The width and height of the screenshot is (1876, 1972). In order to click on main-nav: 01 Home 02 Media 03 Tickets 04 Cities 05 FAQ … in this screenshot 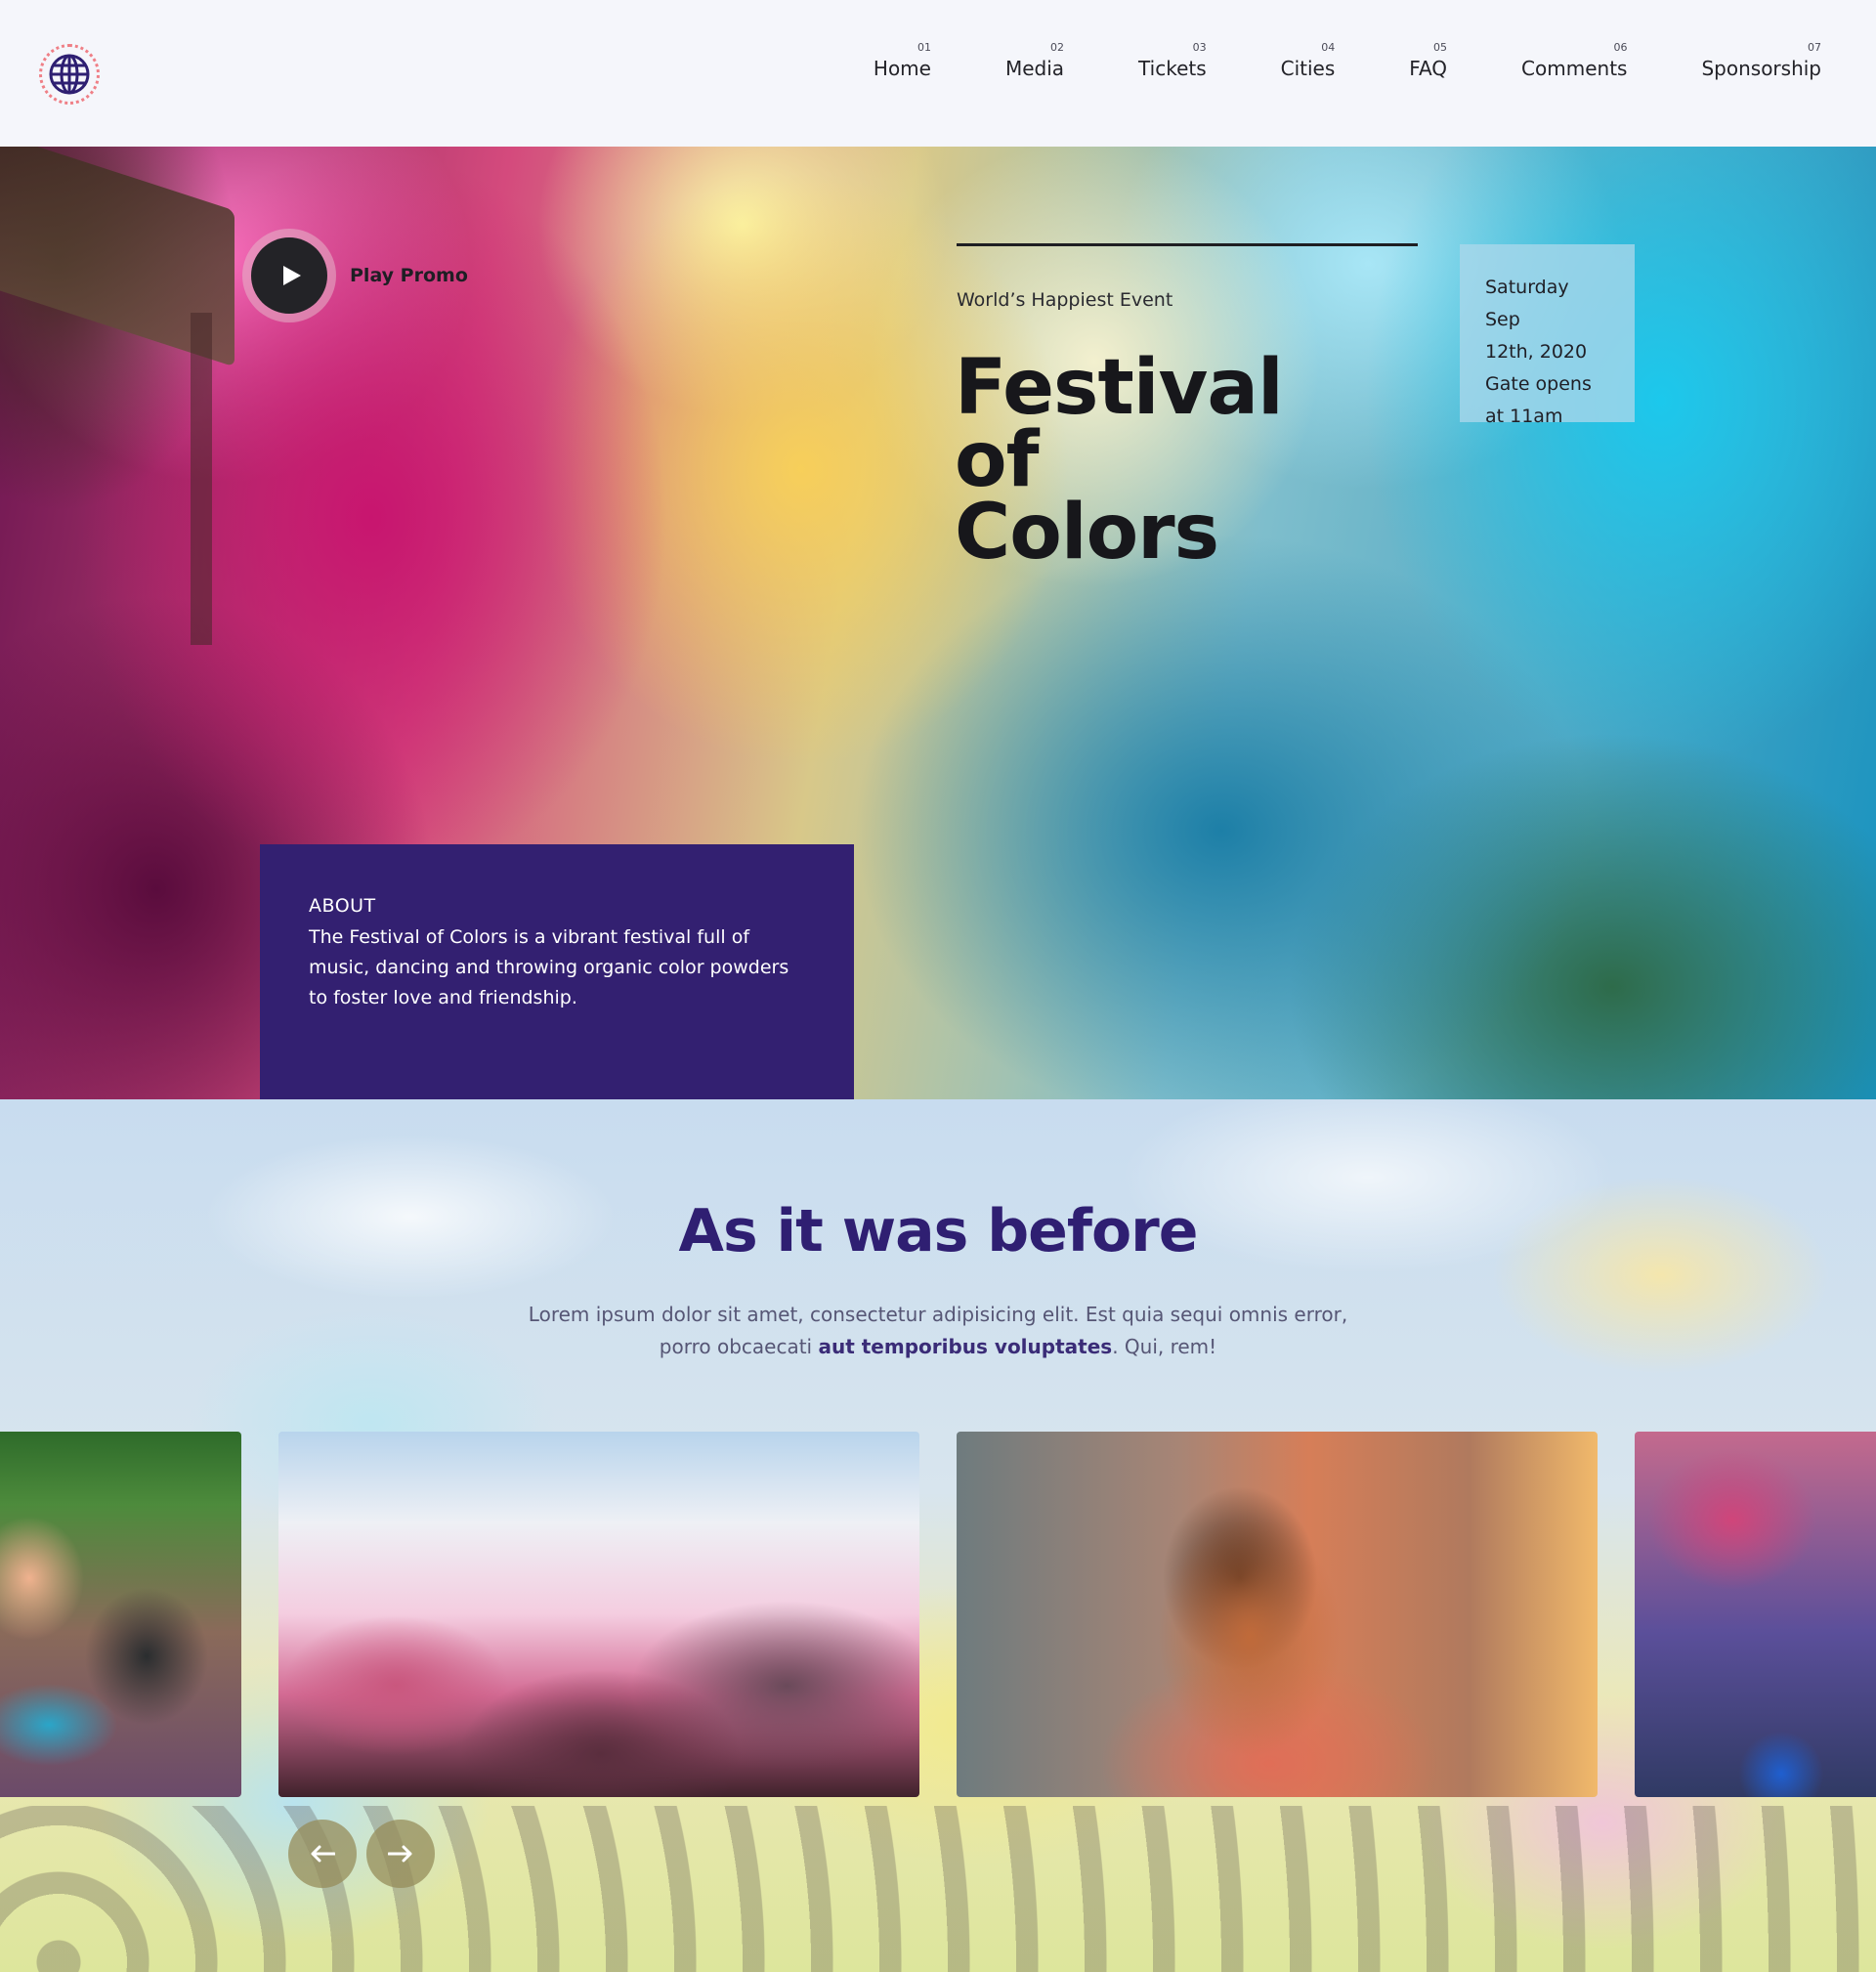, I will do `click(1347, 60)`.